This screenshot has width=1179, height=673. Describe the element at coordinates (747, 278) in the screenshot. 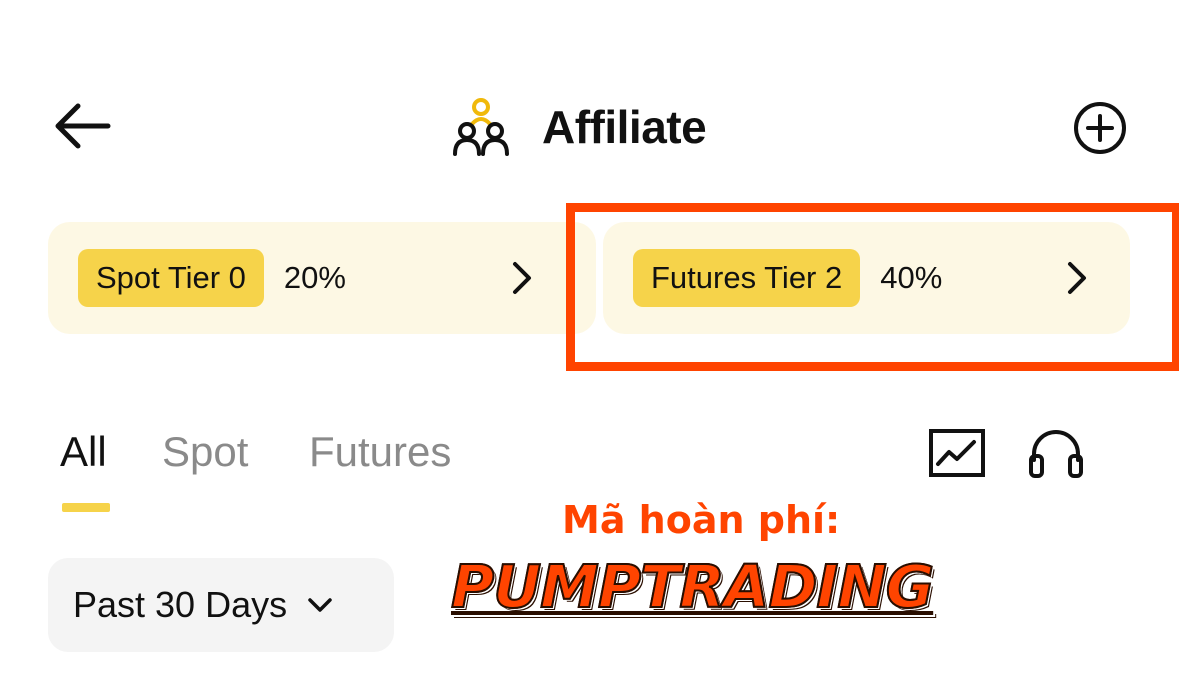

I see `tier-badge: Futures Tier 2` at that location.